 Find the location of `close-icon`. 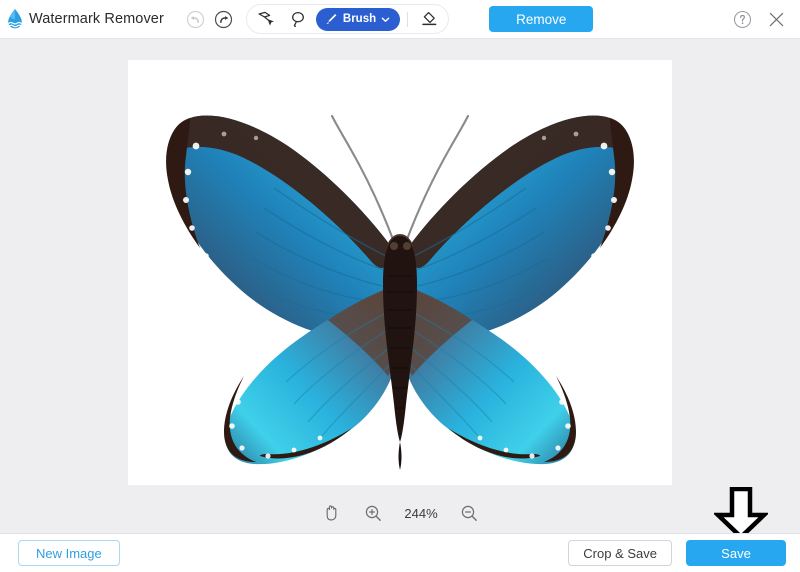

close-icon is located at coordinates (776, 19).